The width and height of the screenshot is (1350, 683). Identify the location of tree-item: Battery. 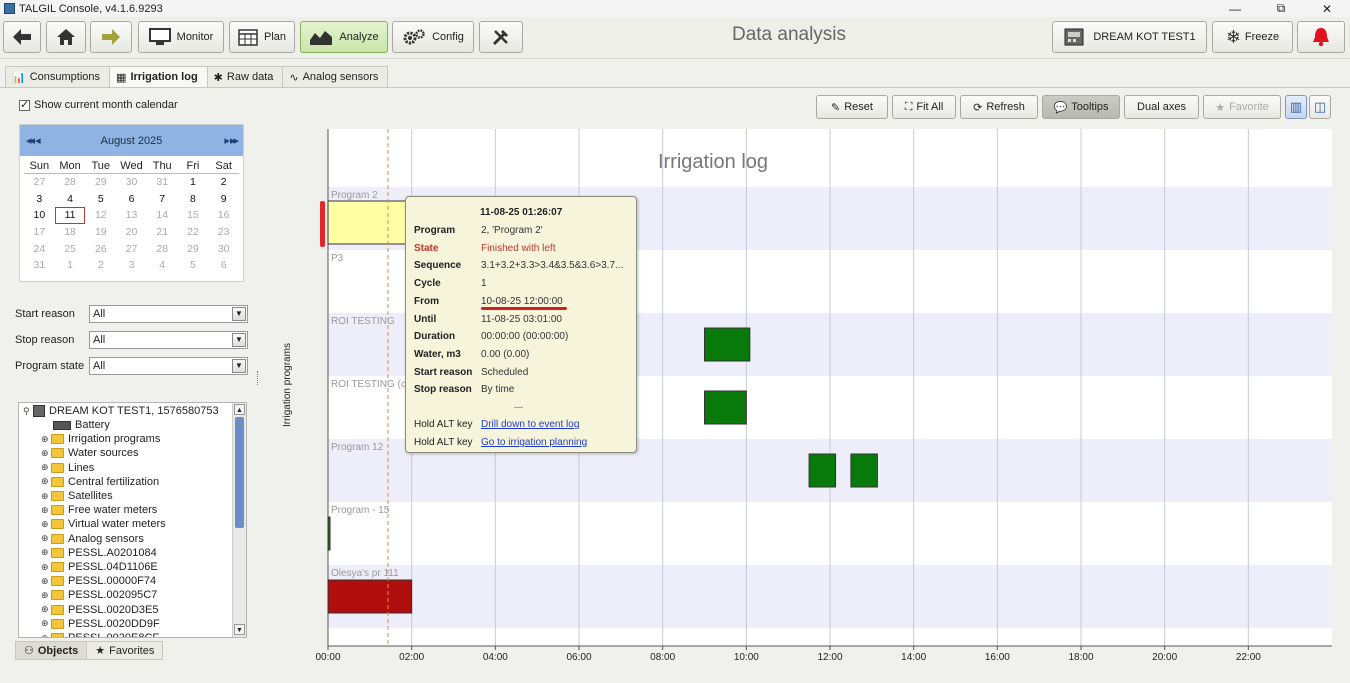
(76, 425).